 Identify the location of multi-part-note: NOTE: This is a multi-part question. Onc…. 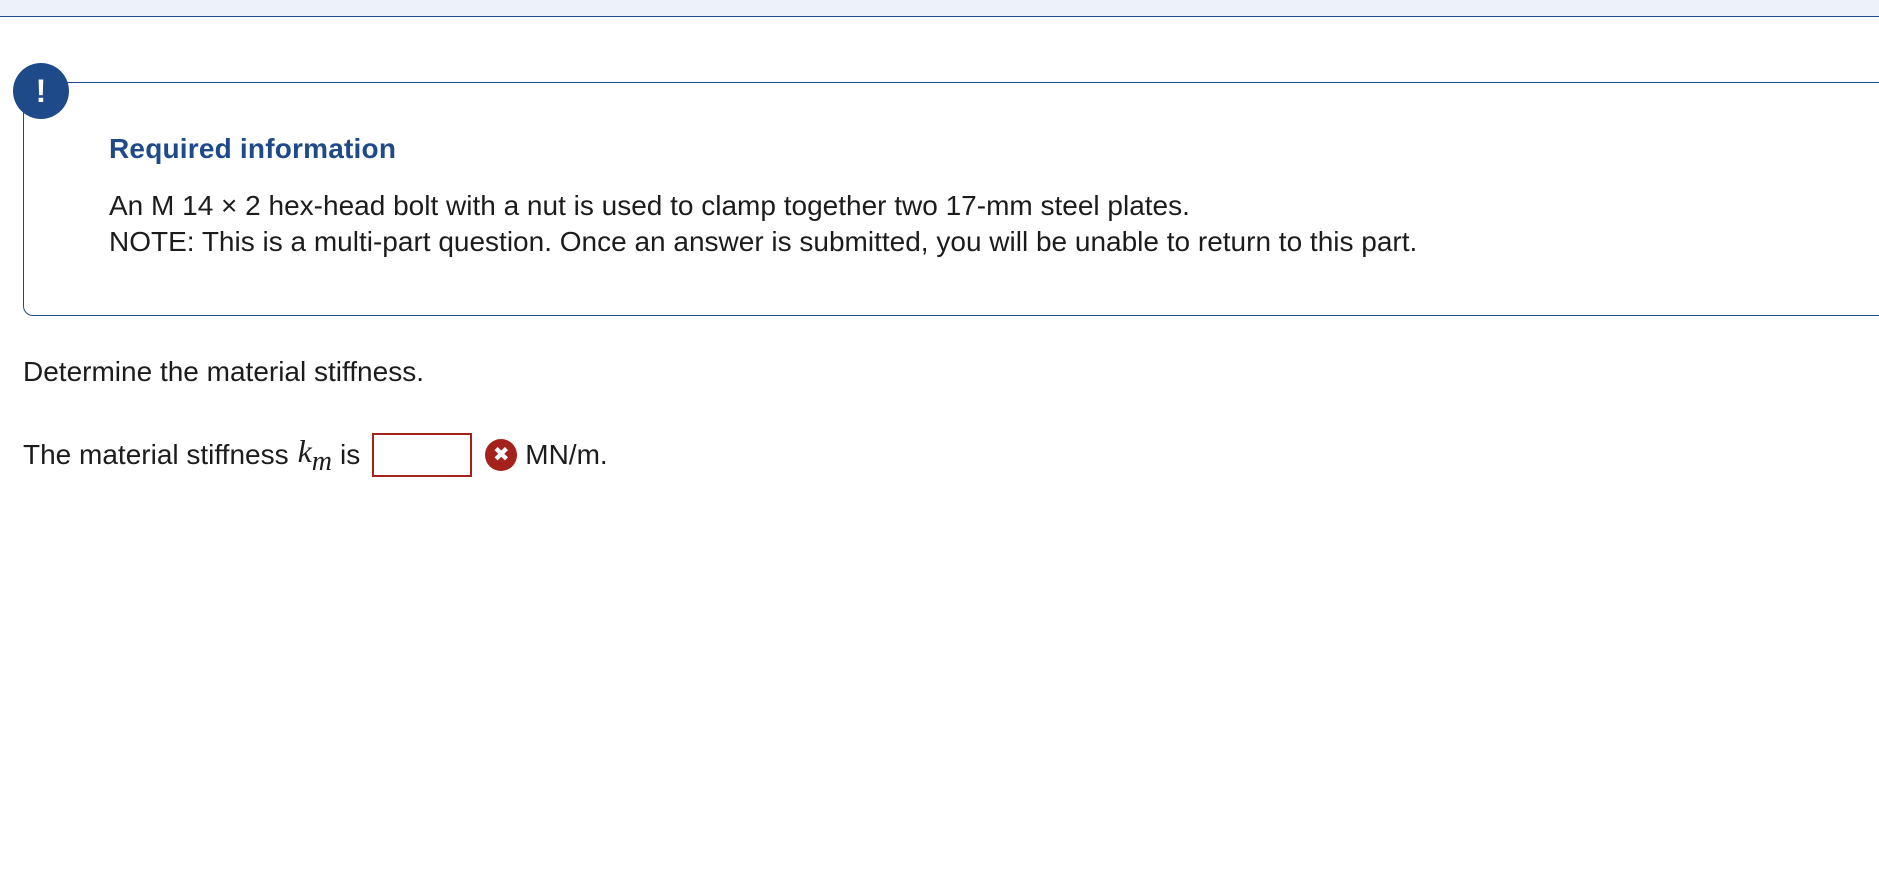
(763, 241).